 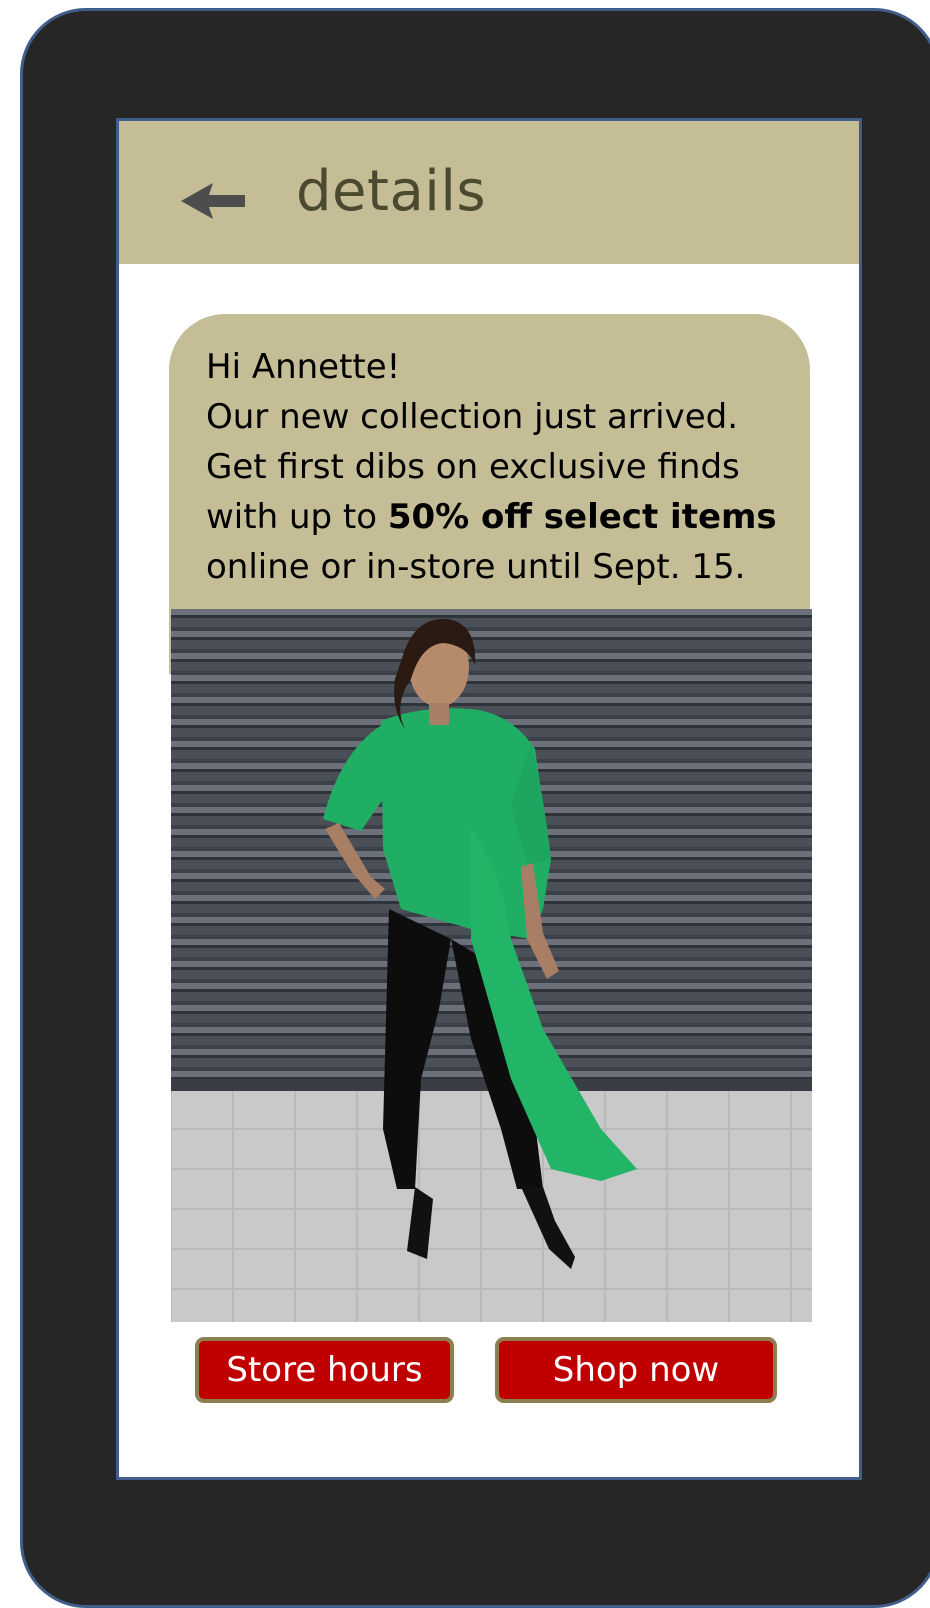 I want to click on message-line: Get first dibs on exclusive finds, so click(x=473, y=467).